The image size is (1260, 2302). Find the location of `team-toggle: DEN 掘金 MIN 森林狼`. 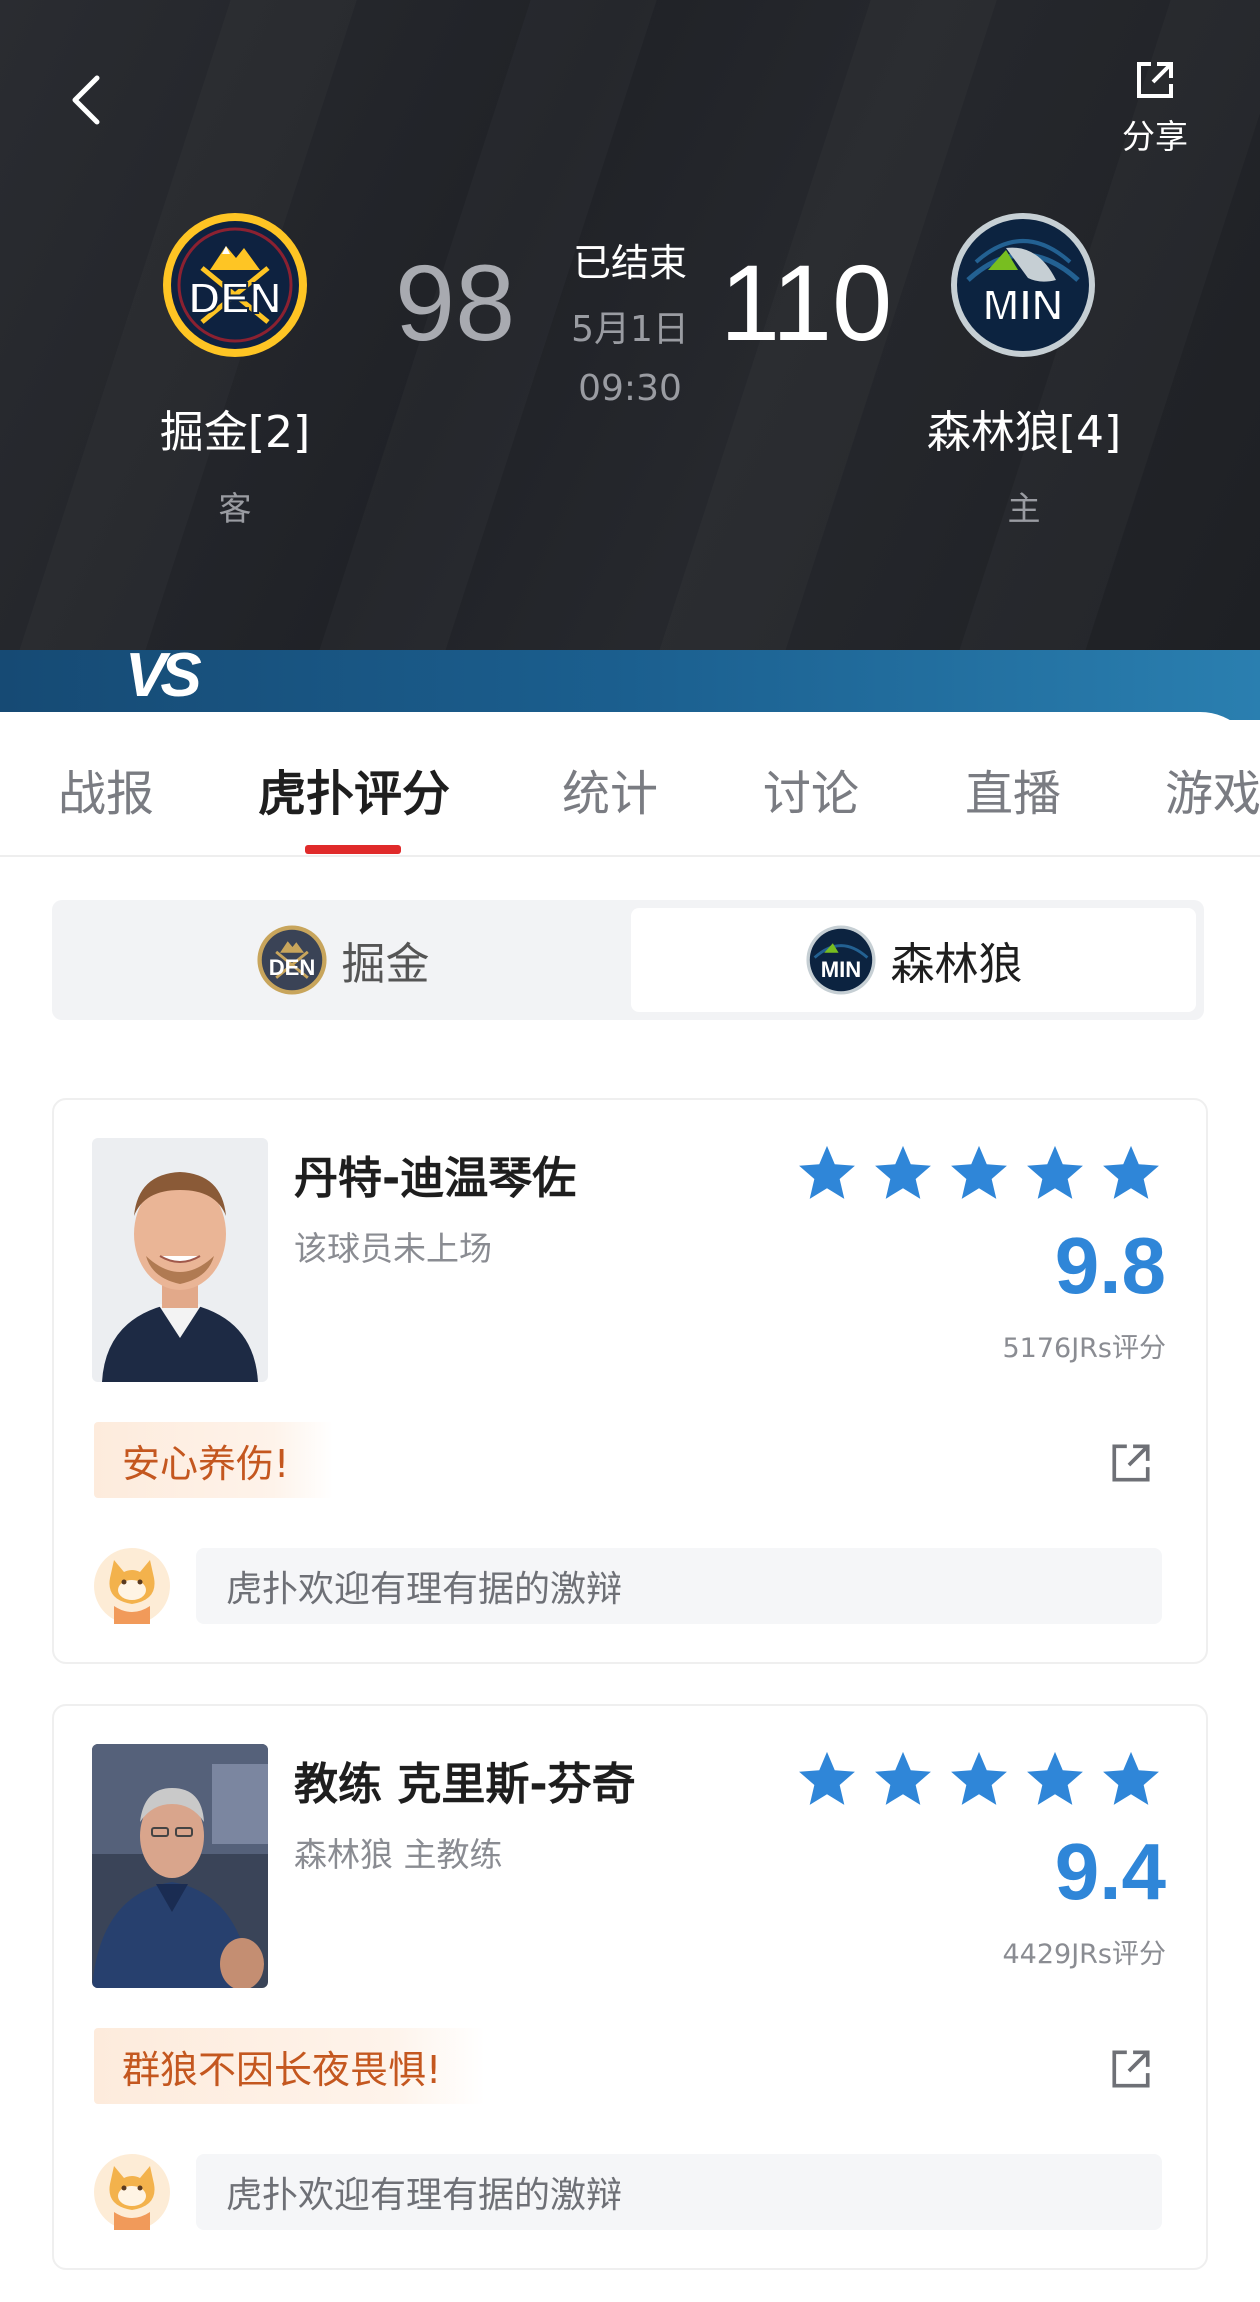

team-toggle: DEN 掘金 MIN 森林狼 is located at coordinates (628, 960).